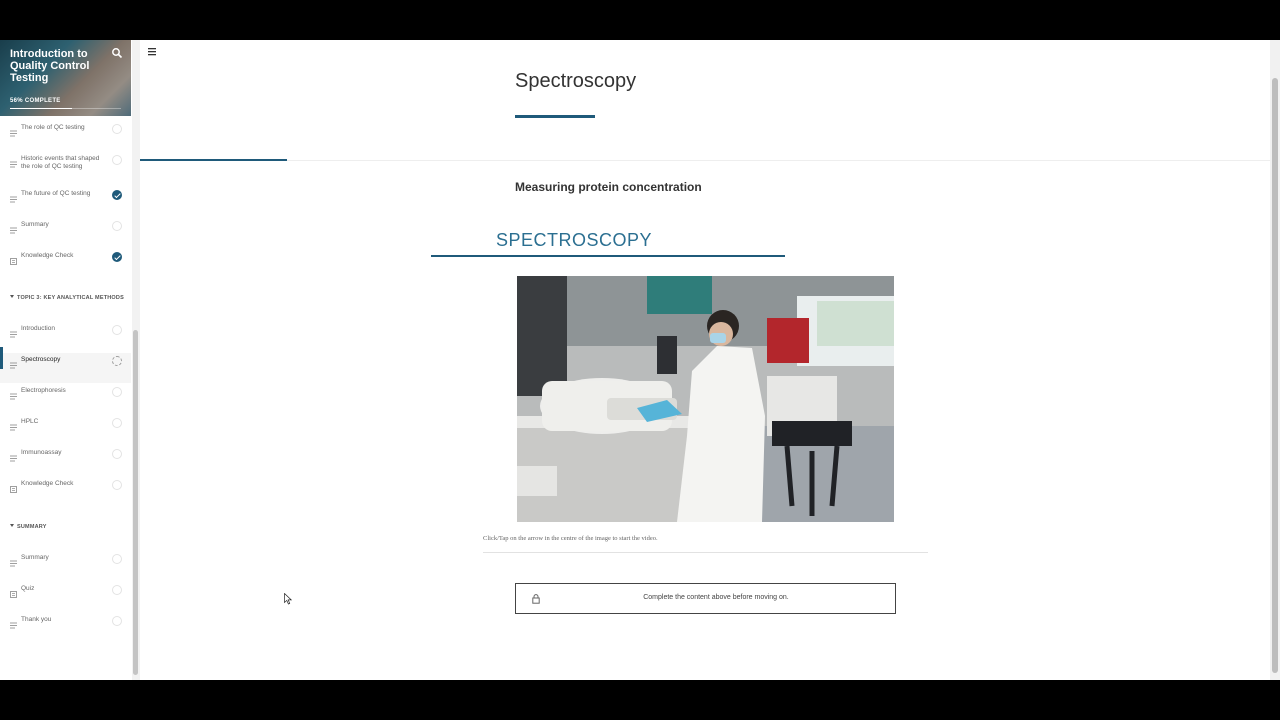  What do you see at coordinates (65, 365) in the screenshot?
I see `sidebar-lesson-item: Spectroscopy` at bounding box center [65, 365].